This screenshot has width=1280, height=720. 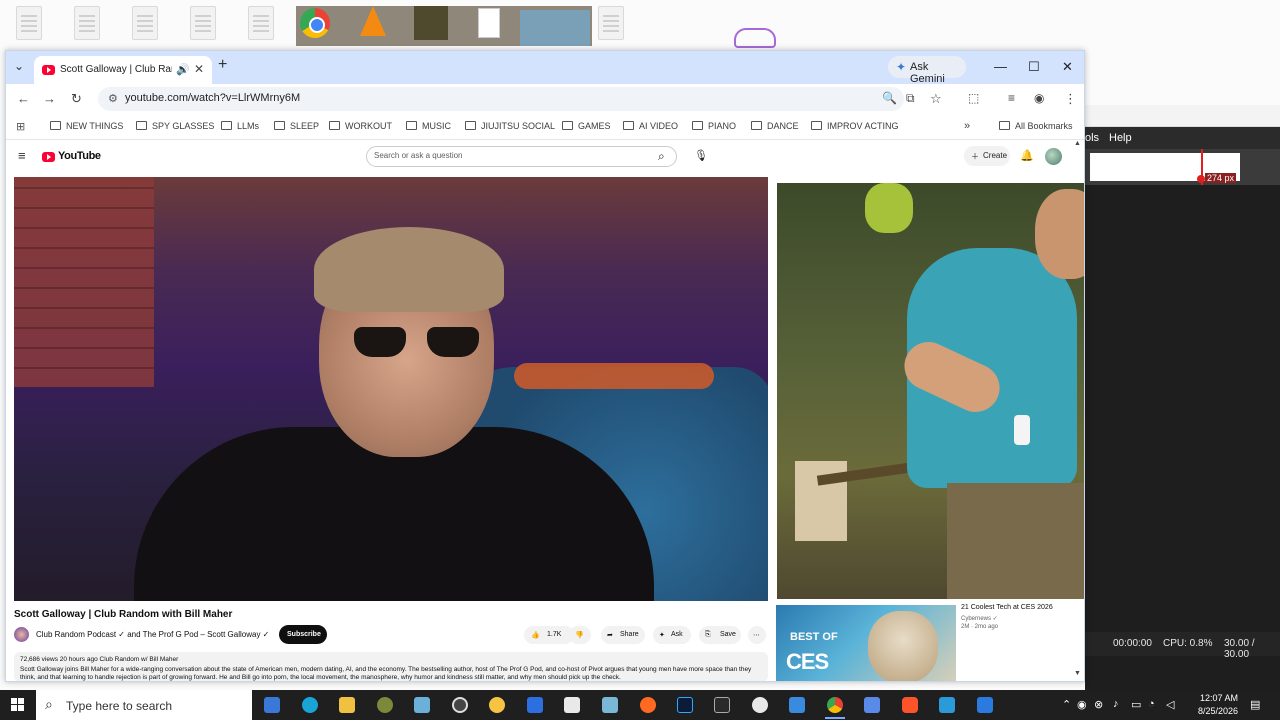 I want to click on like-button: 👍 1.7K, so click(x=549, y=635).